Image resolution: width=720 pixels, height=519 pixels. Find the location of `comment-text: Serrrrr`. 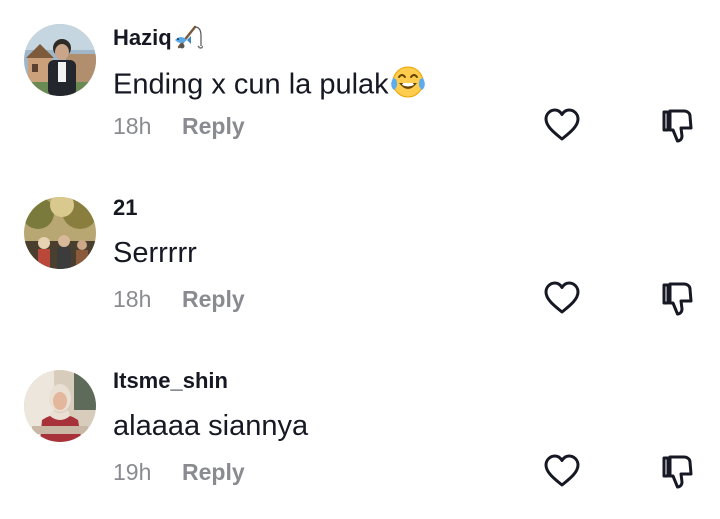

comment-text: Serrrrr is located at coordinates (155, 253).